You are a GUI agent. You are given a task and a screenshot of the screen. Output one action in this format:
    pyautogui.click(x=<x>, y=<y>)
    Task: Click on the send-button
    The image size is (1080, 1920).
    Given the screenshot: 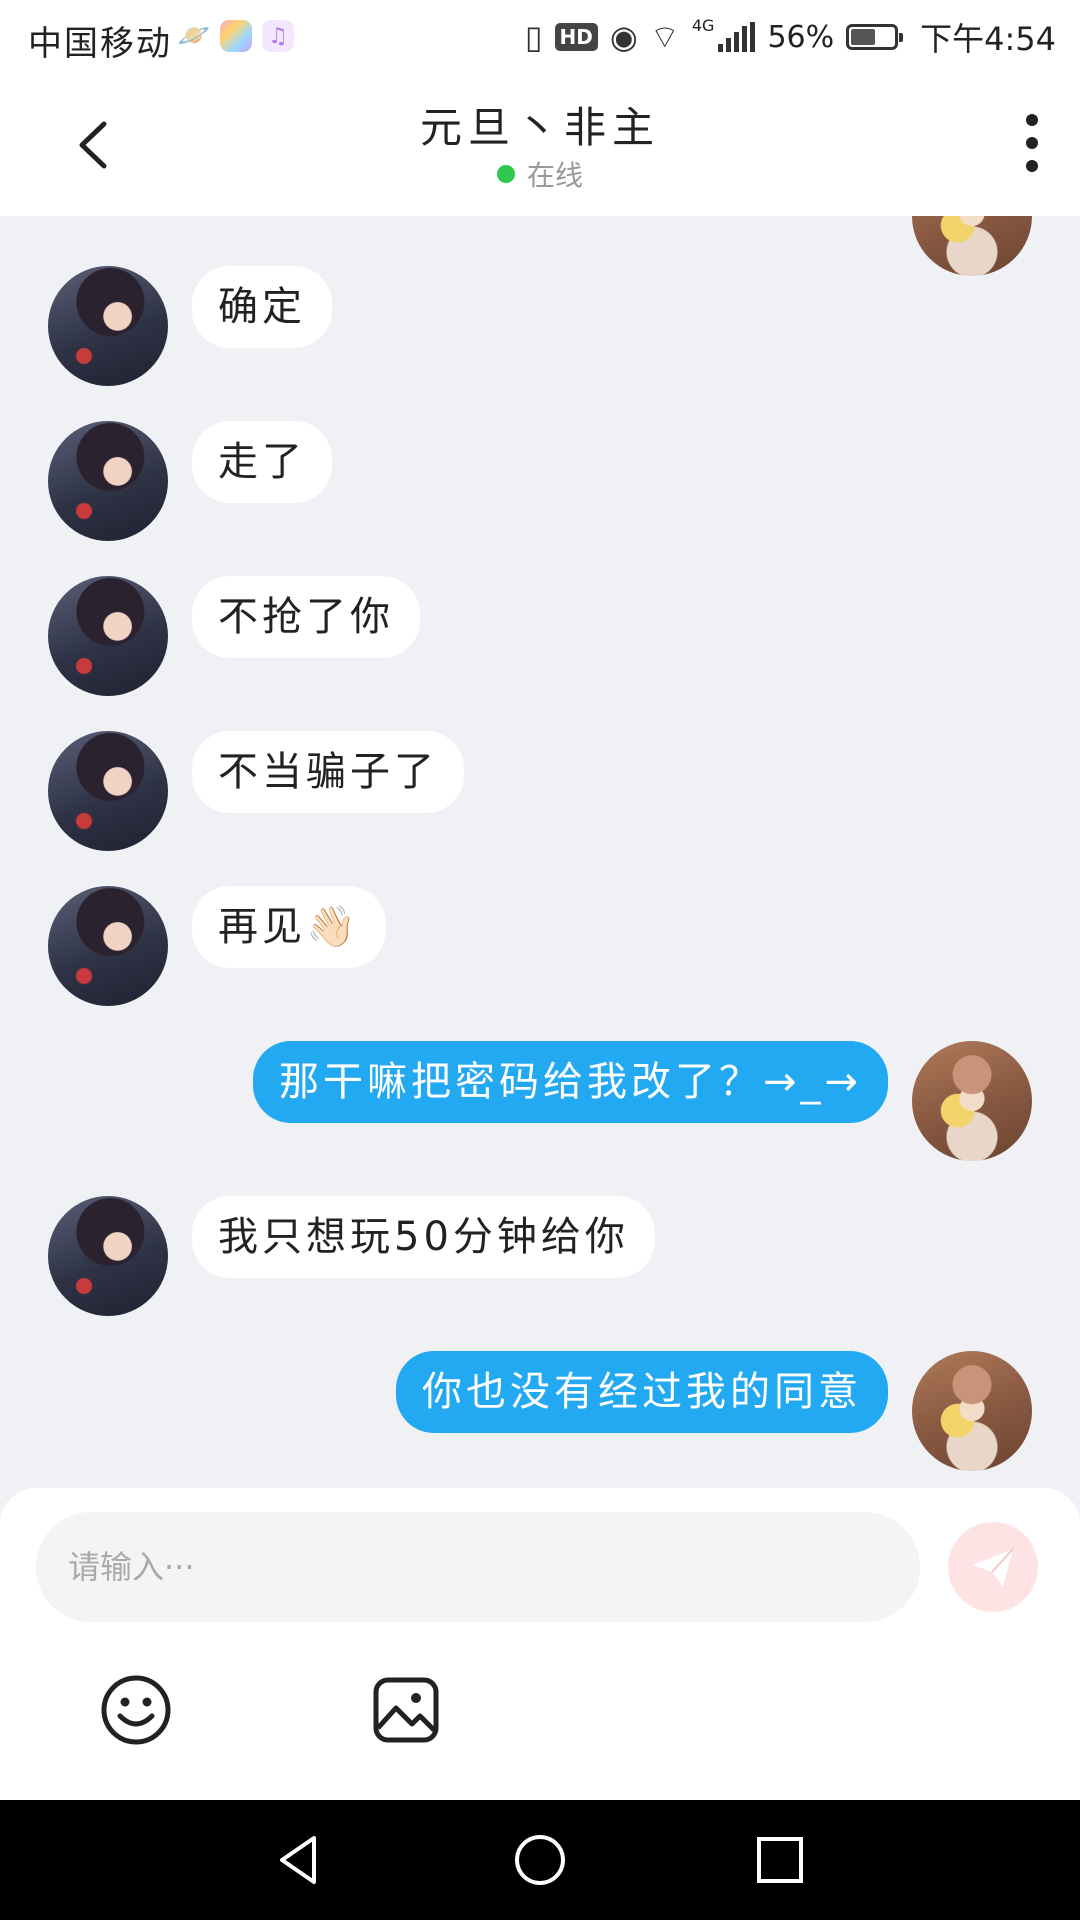 What is the action you would take?
    pyautogui.click(x=993, y=1567)
    